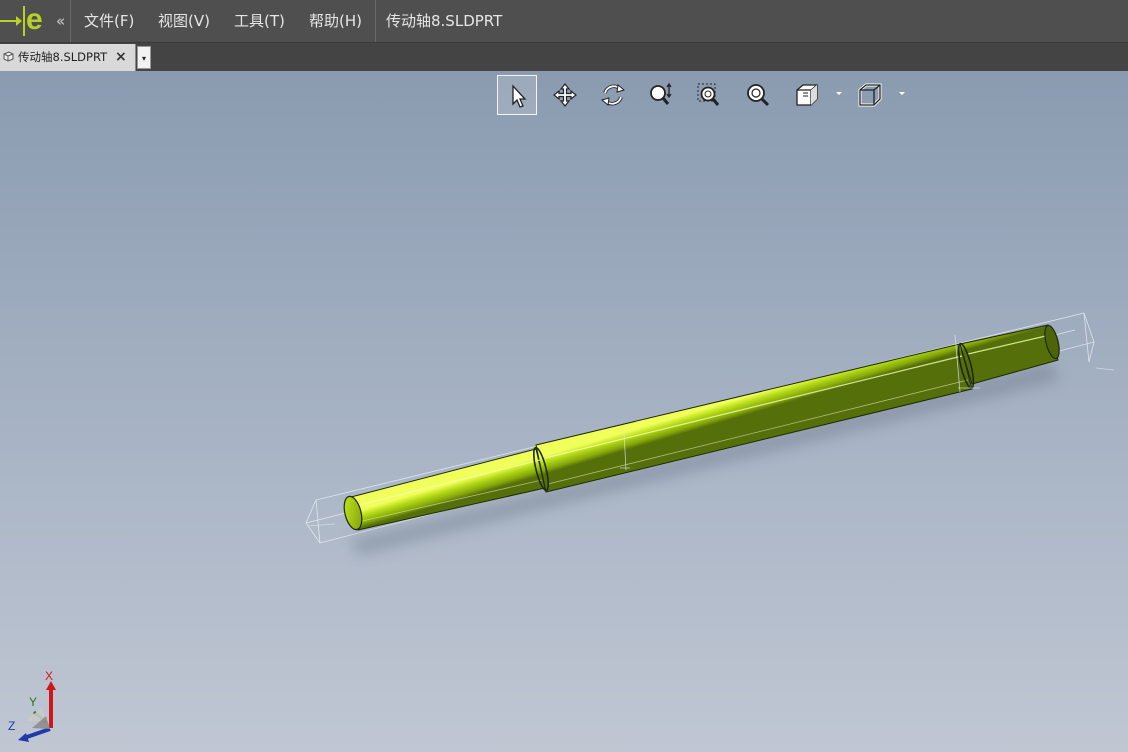  What do you see at coordinates (34, 19) in the screenshot?
I see `logo-letter: e` at bounding box center [34, 19].